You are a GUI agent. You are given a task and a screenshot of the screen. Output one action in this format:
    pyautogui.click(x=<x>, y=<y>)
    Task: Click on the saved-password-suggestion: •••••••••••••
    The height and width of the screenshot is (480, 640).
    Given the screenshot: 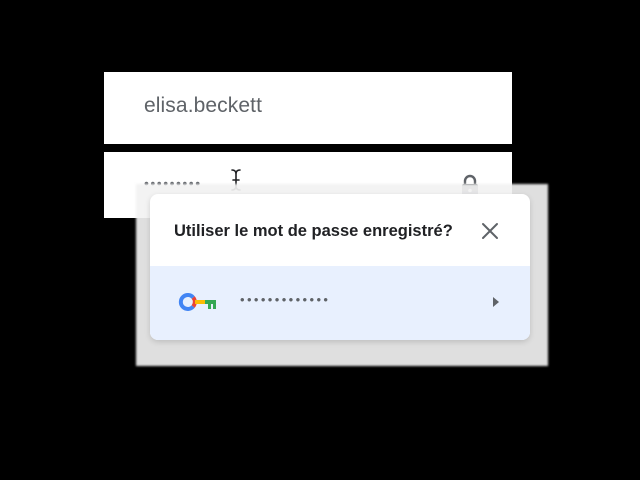 What is the action you would take?
    pyautogui.click(x=340, y=303)
    